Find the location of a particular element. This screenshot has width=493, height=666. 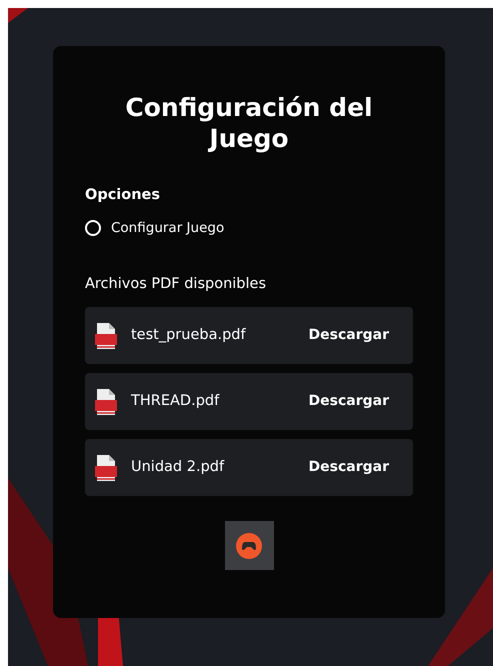

gamepad-icon is located at coordinates (249, 545).